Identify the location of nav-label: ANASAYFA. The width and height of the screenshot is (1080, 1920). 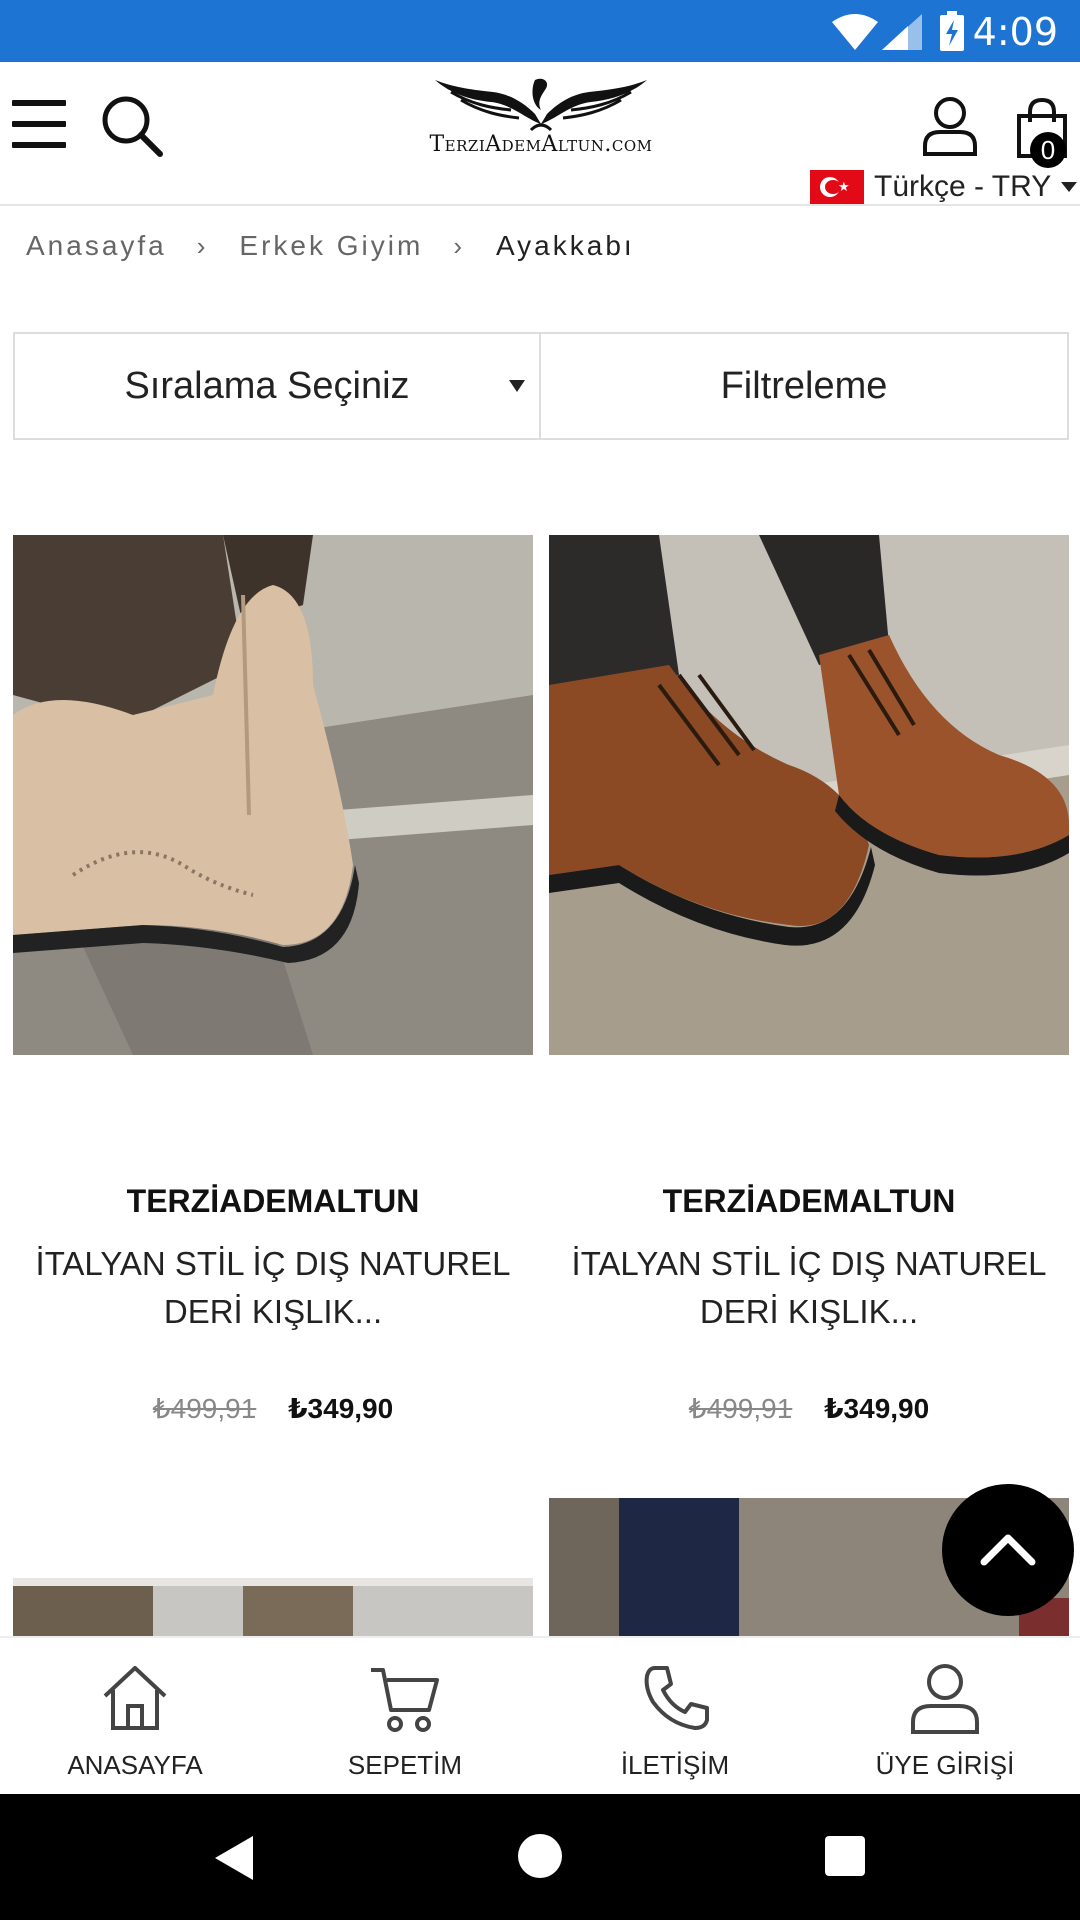
(135, 1765).